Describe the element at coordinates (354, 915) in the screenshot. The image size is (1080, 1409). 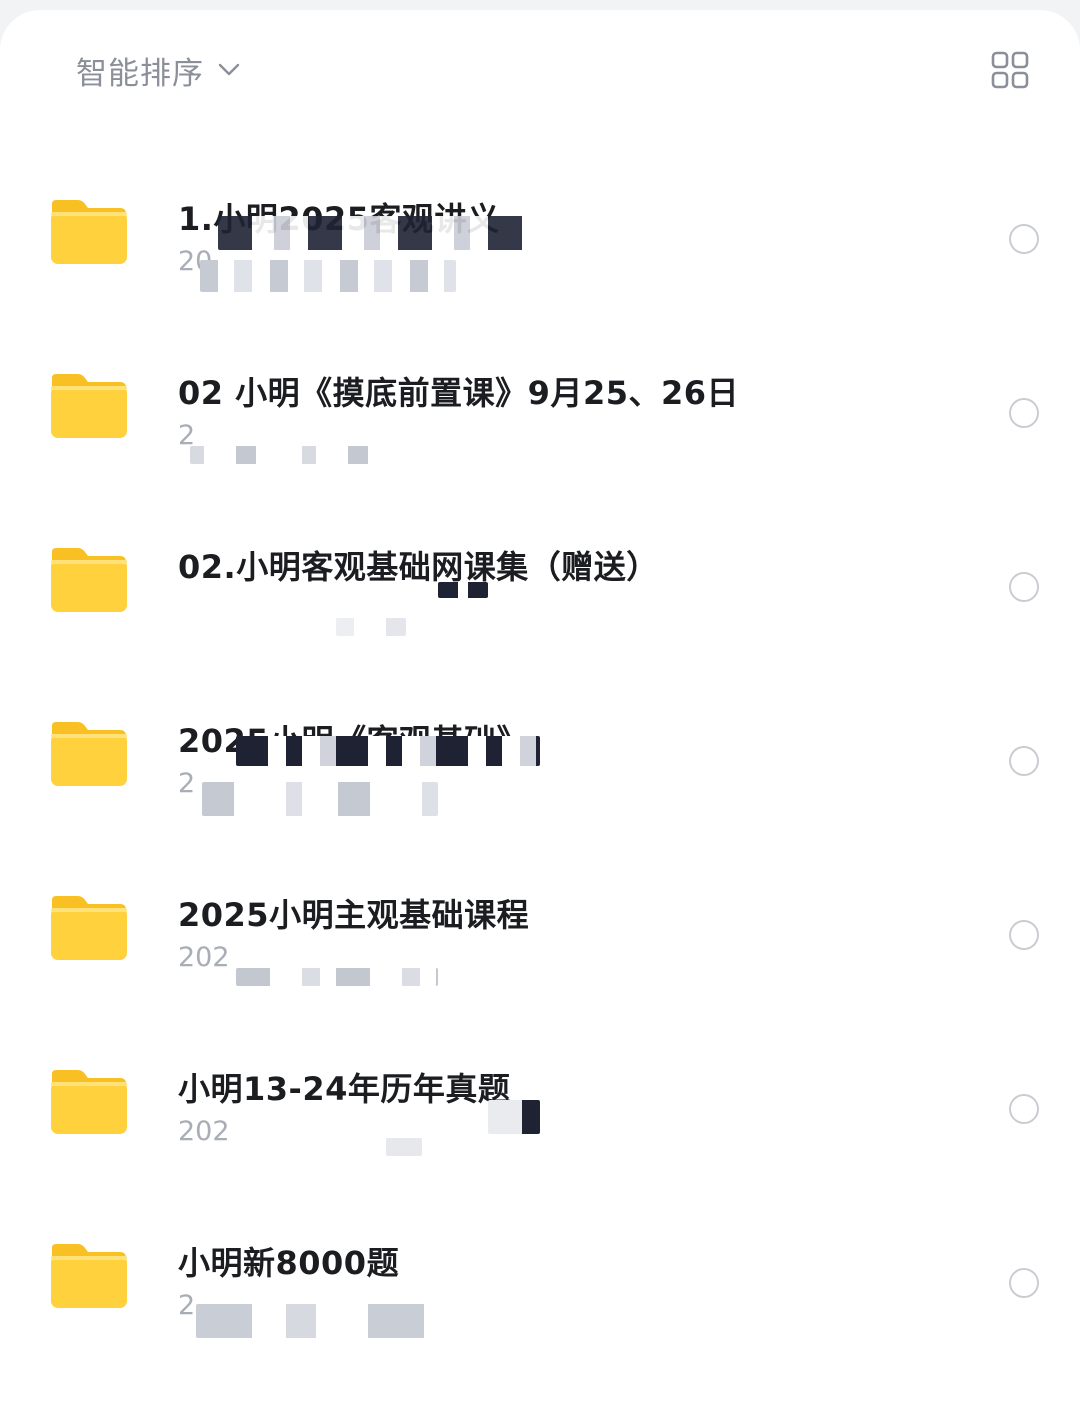
I see `folder-title: 2025小明主观基础课程` at that location.